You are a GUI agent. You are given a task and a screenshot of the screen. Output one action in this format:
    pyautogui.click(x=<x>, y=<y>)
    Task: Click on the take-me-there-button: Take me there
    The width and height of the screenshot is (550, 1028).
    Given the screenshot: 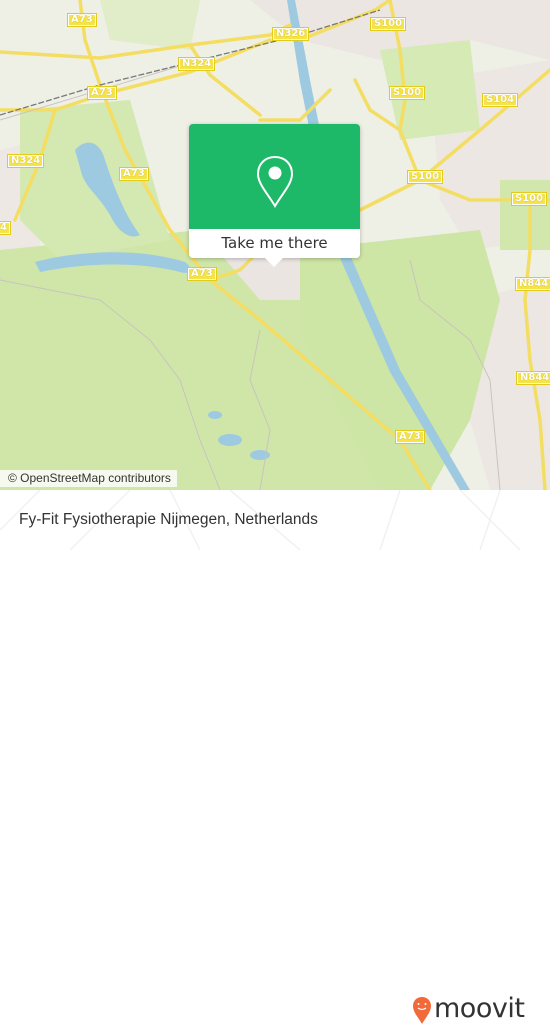 What is the action you would take?
    pyautogui.click(x=274, y=243)
    